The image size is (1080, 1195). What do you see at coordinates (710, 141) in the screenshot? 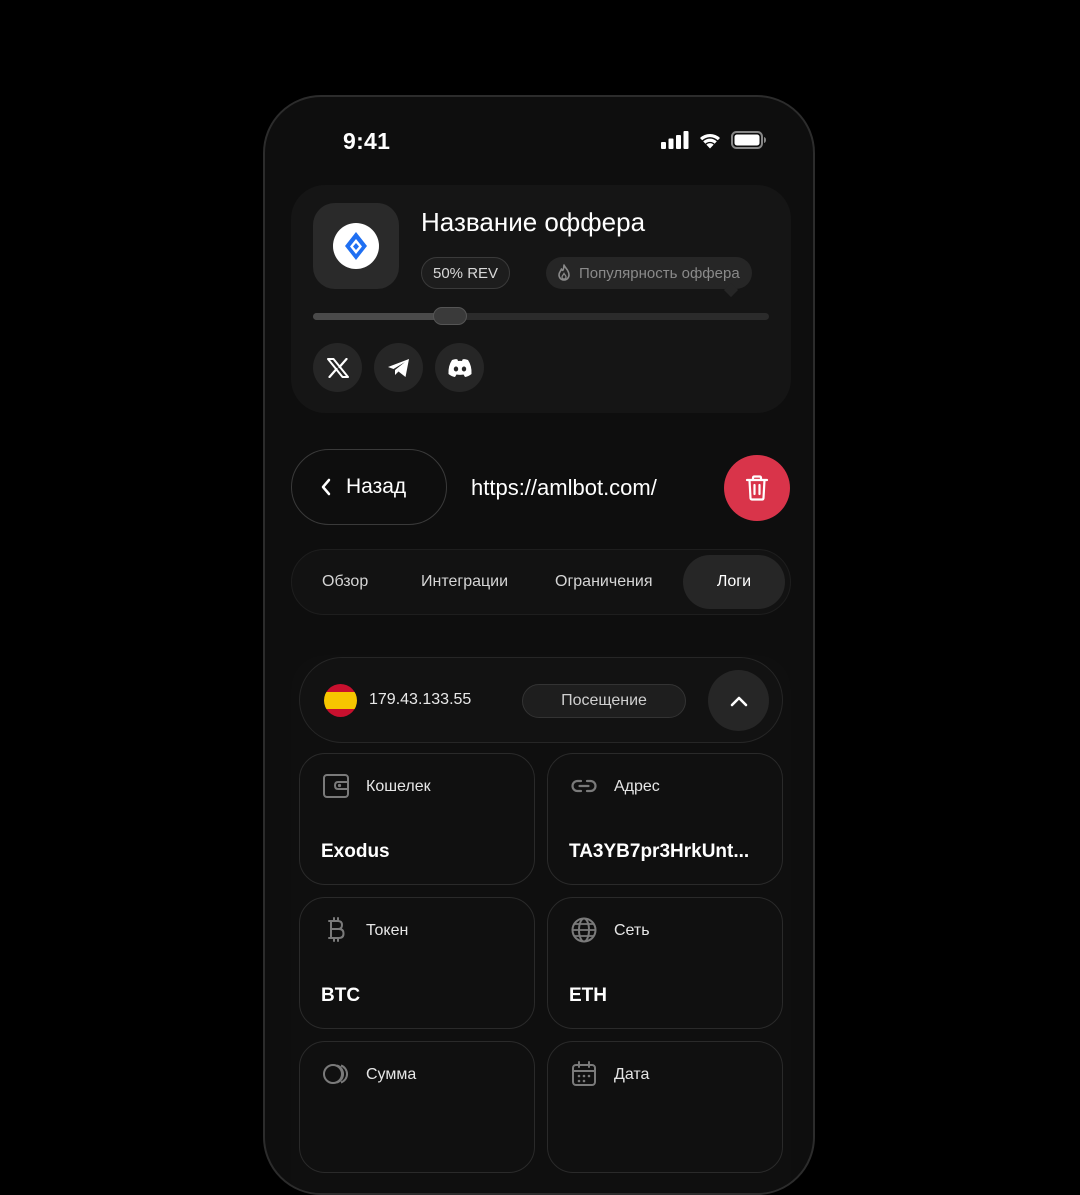
I see `wifi-icon` at bounding box center [710, 141].